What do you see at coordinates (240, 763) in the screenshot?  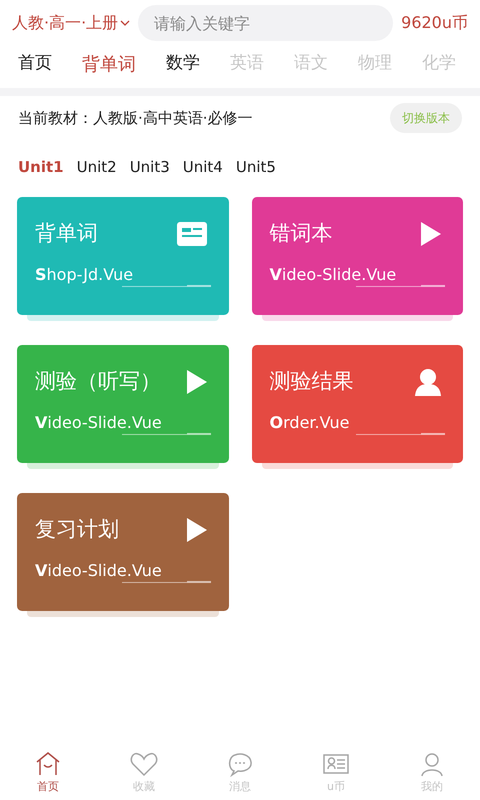 I see `chat-icon` at bounding box center [240, 763].